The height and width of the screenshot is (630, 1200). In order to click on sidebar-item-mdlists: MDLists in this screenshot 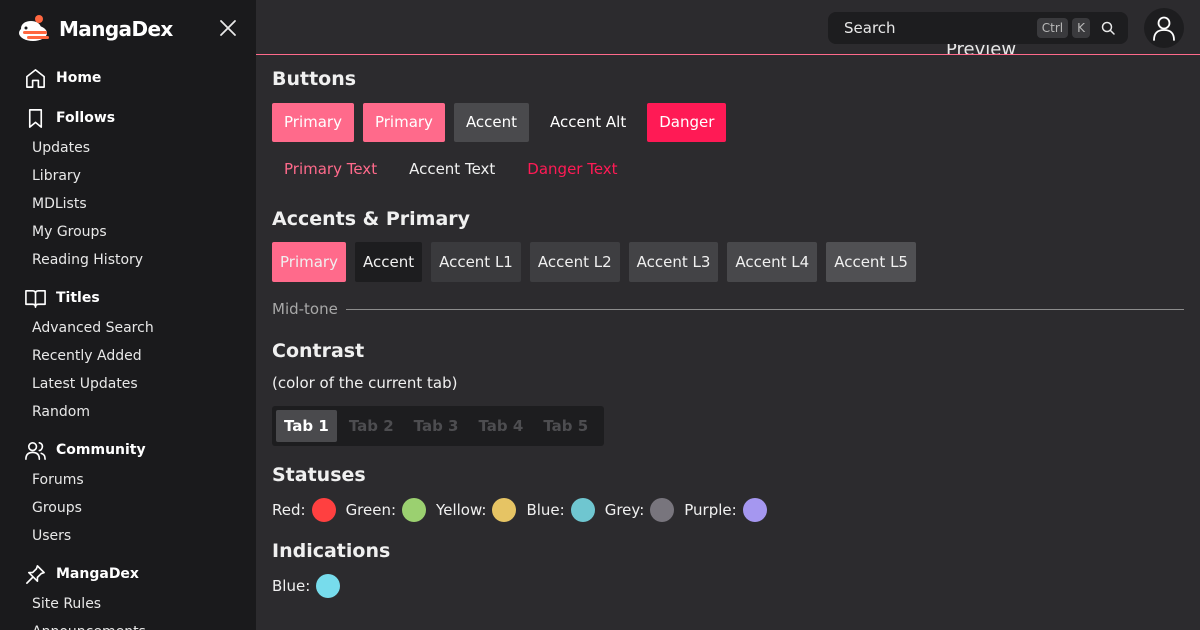, I will do `click(128, 204)`.